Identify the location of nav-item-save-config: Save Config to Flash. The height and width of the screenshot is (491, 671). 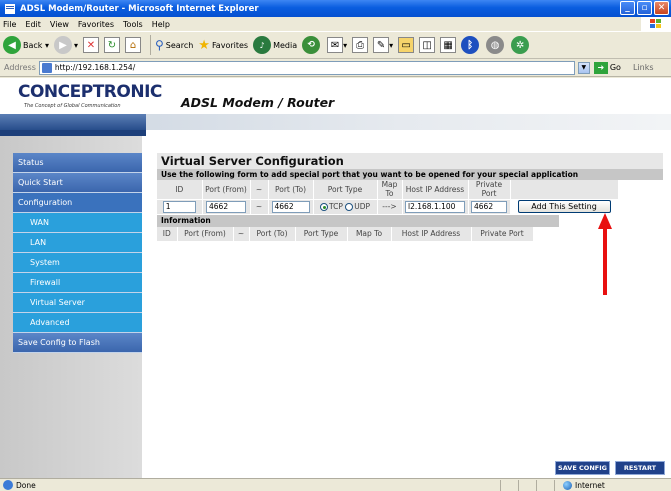
(77, 343).